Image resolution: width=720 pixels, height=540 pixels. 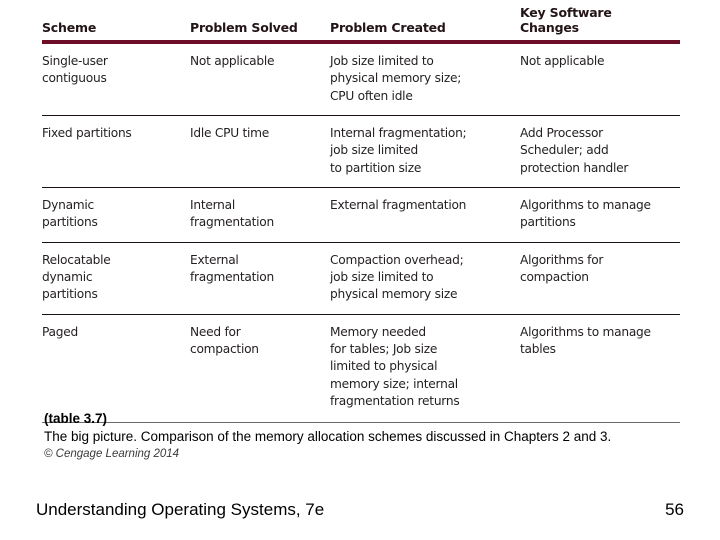 I want to click on cell-scheme: Single-user contiguous, so click(x=116, y=79).